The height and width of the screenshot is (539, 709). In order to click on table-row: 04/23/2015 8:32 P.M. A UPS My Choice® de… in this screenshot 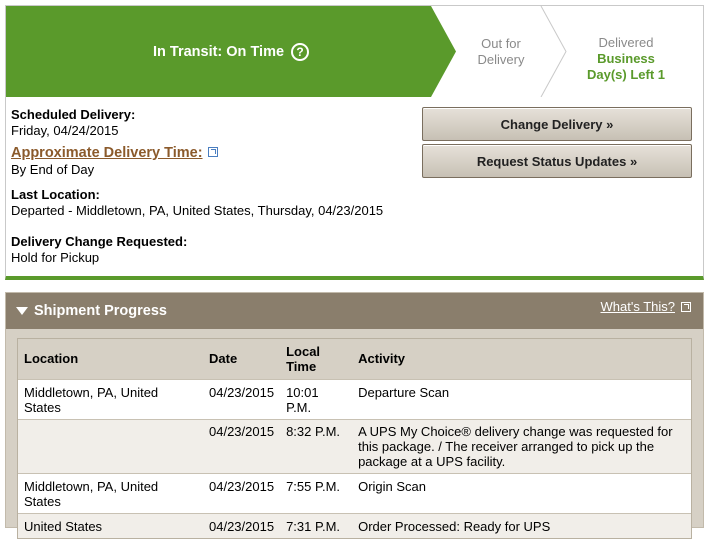, I will do `click(354, 446)`.